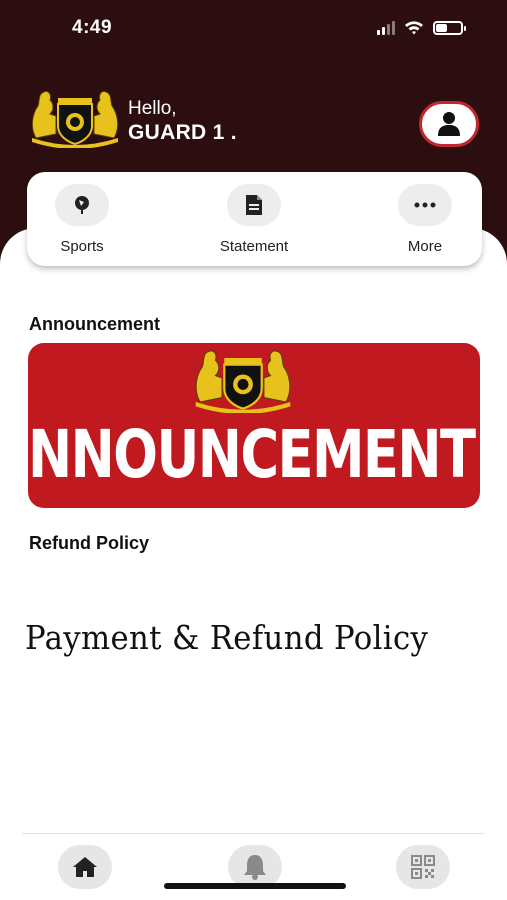 The width and height of the screenshot is (507, 900). What do you see at coordinates (226, 637) in the screenshot?
I see `refund-policy-heading: Payment & Refund Policy` at bounding box center [226, 637].